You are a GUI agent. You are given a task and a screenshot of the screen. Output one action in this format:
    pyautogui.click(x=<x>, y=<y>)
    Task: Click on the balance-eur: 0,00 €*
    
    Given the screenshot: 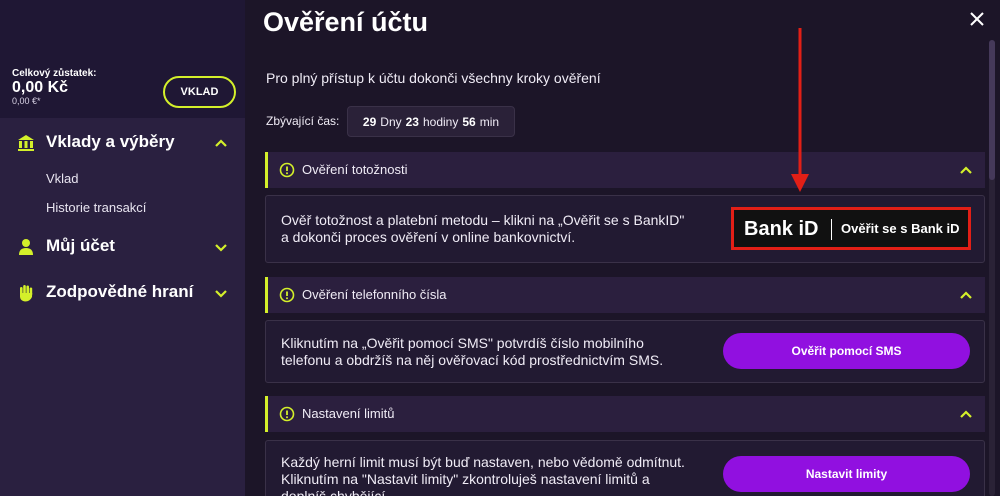 What is the action you would take?
    pyautogui.click(x=26, y=101)
    